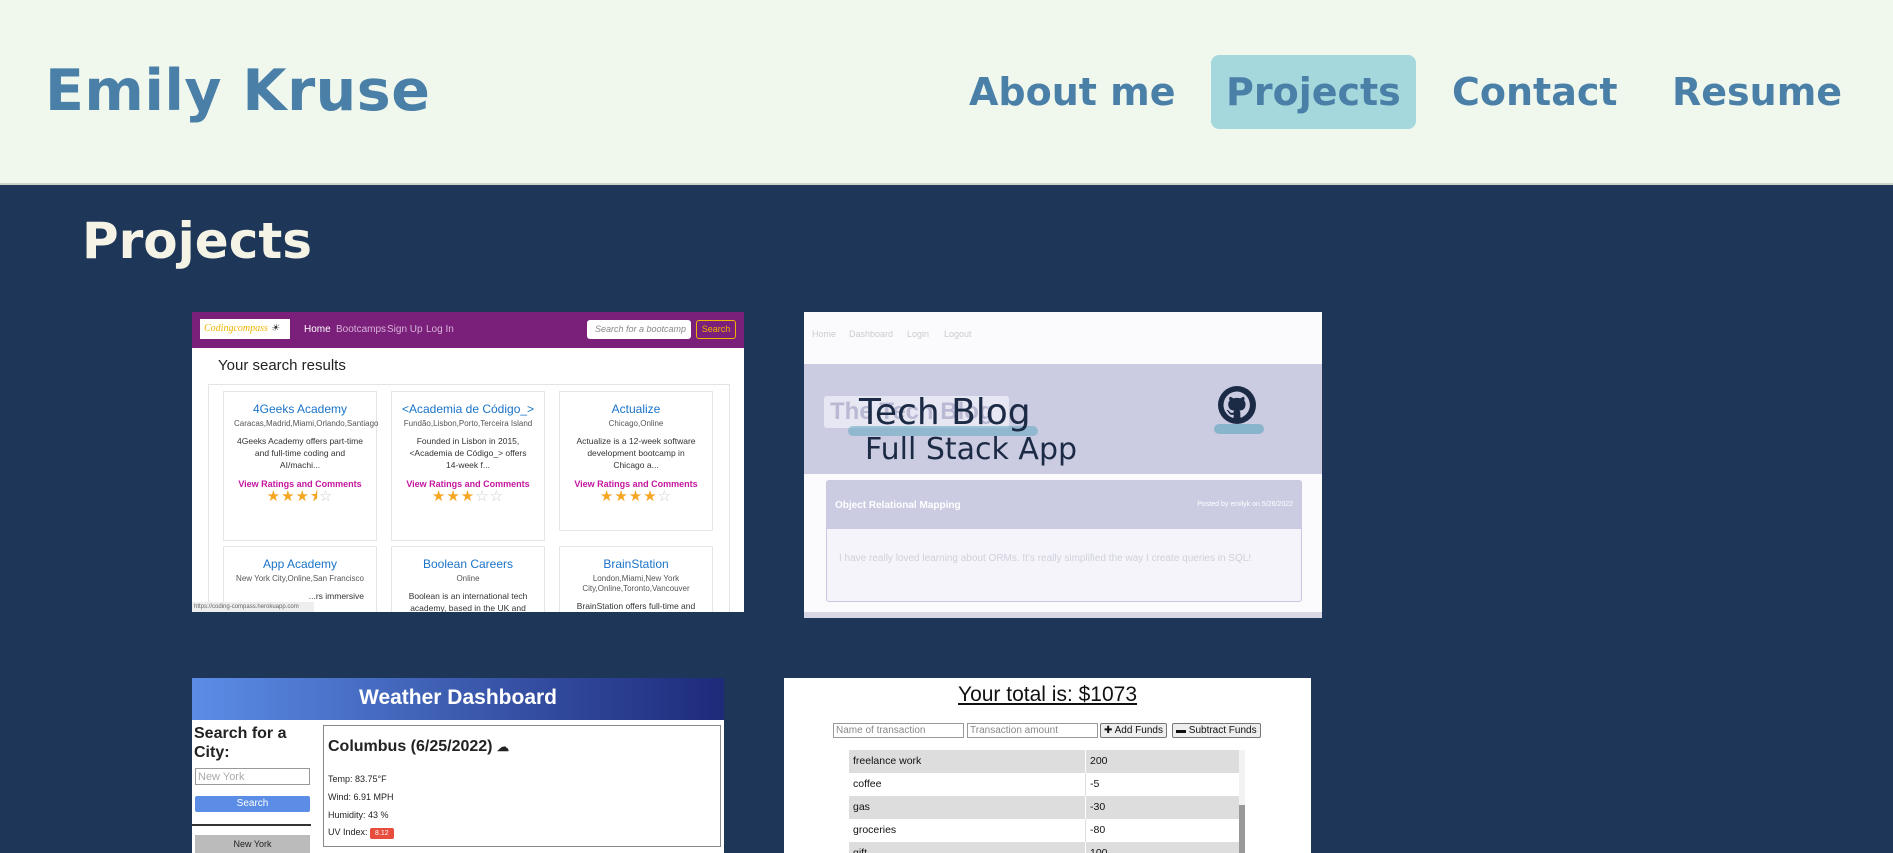 This screenshot has height=853, width=1893. What do you see at coordinates (1239, 429) in the screenshot?
I see `github-highlight` at bounding box center [1239, 429].